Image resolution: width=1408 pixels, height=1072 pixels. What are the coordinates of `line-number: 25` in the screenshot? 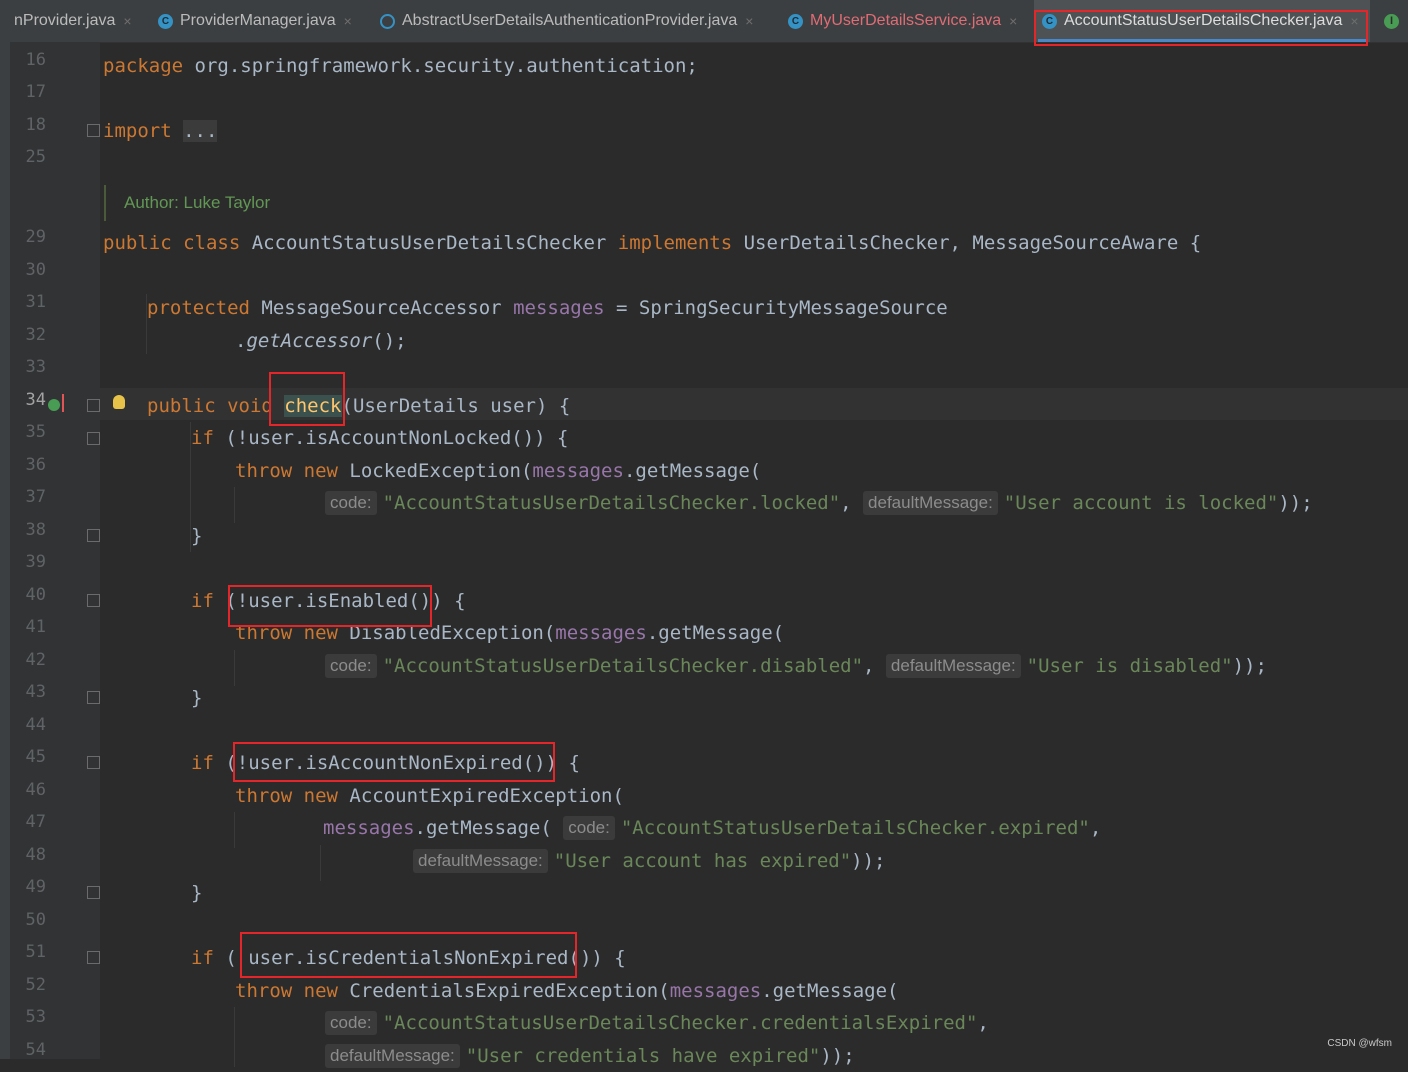 It's located at (35, 157).